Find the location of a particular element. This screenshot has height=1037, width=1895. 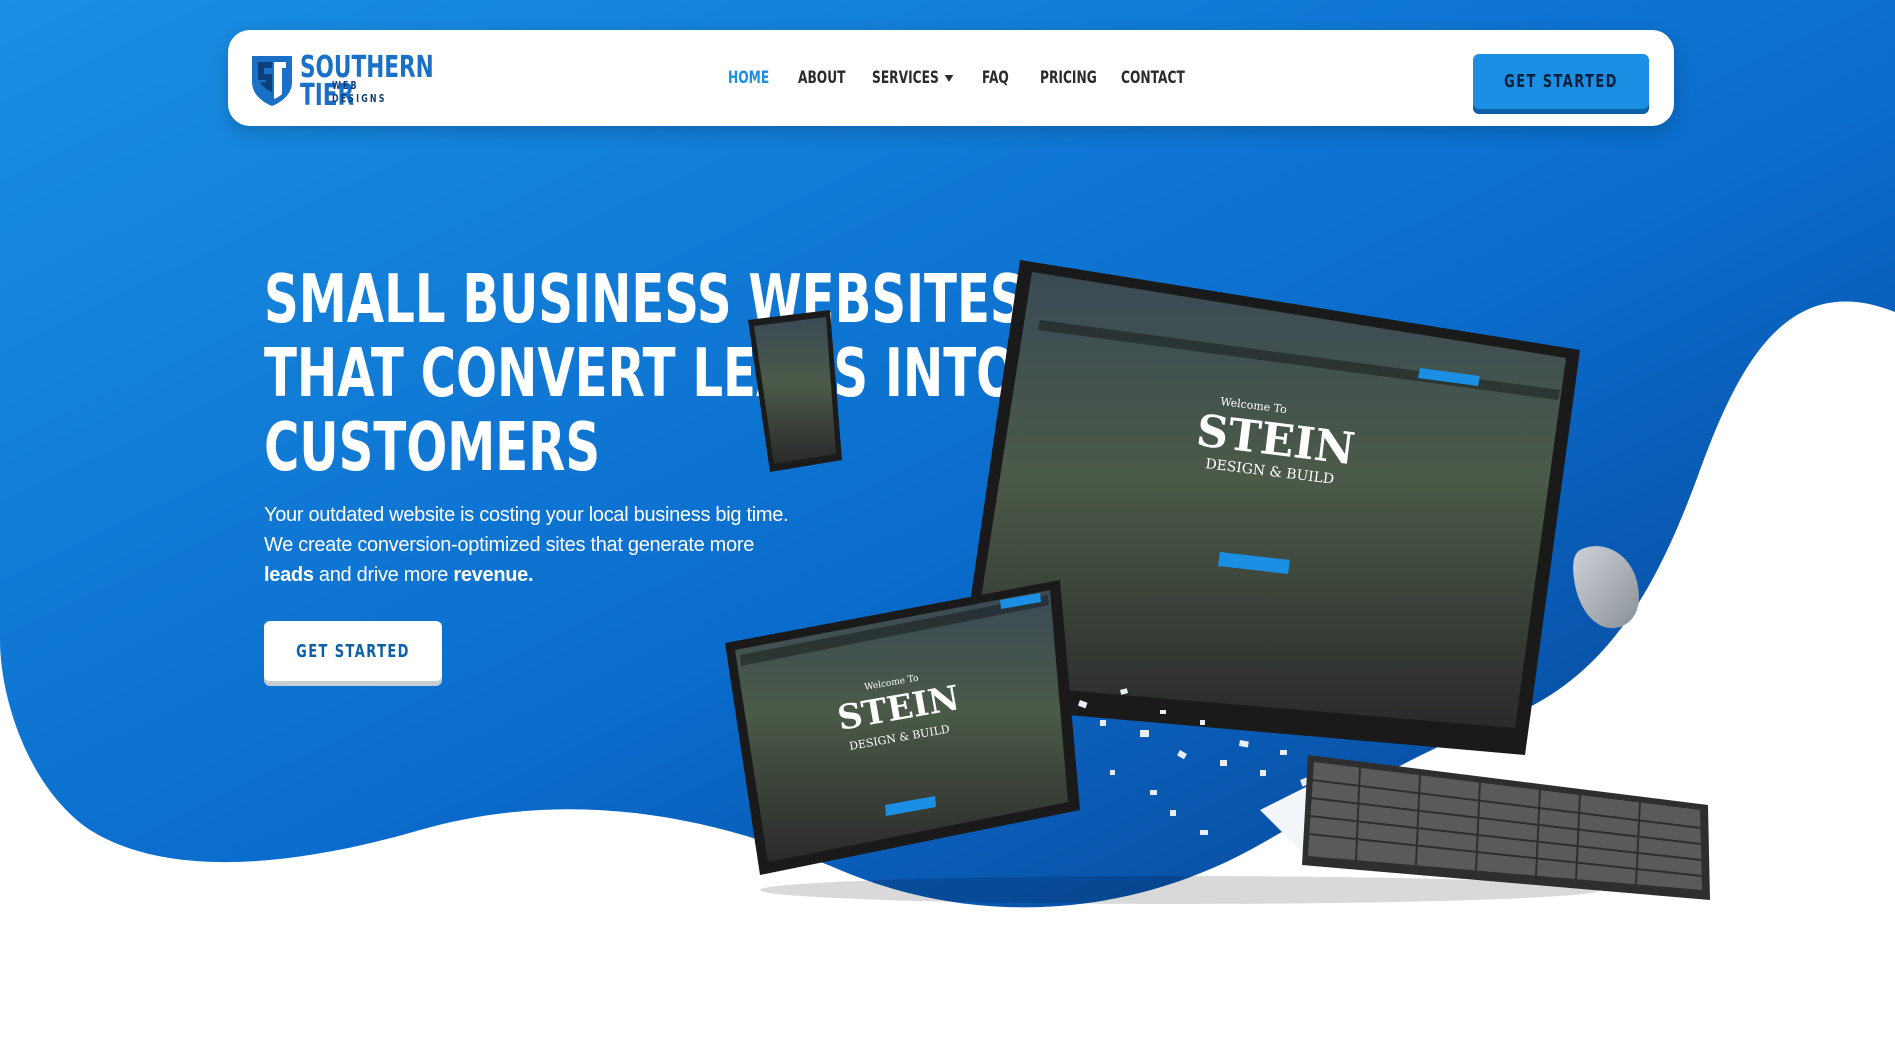

nav-item-services-label: SERVICES is located at coordinates (905, 78).